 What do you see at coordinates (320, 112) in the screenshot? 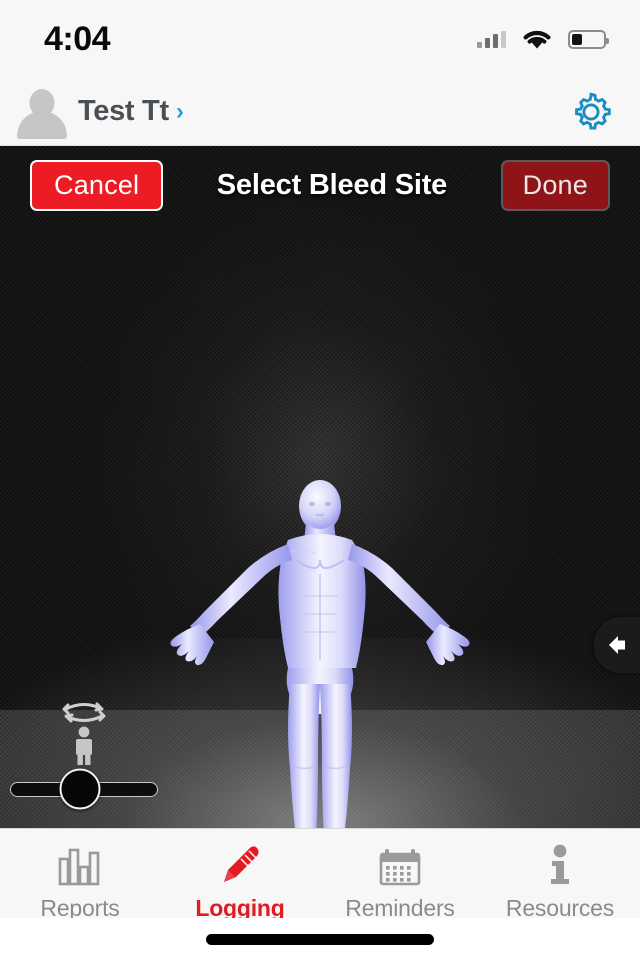
I see `profile-header: Test Tt ›` at bounding box center [320, 112].